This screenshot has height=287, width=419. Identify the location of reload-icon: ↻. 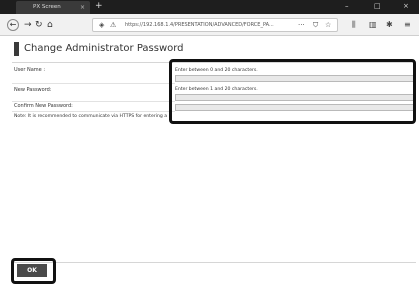
(39, 25).